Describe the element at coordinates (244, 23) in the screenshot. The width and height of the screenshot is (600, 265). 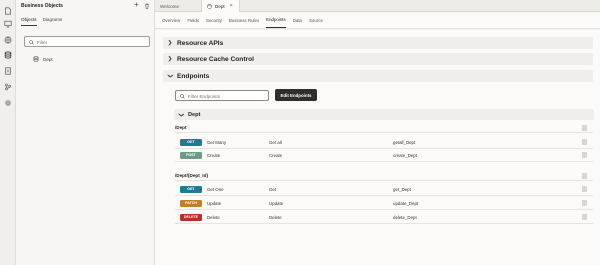
I see `tab-business-rules: Business Rules` at that location.